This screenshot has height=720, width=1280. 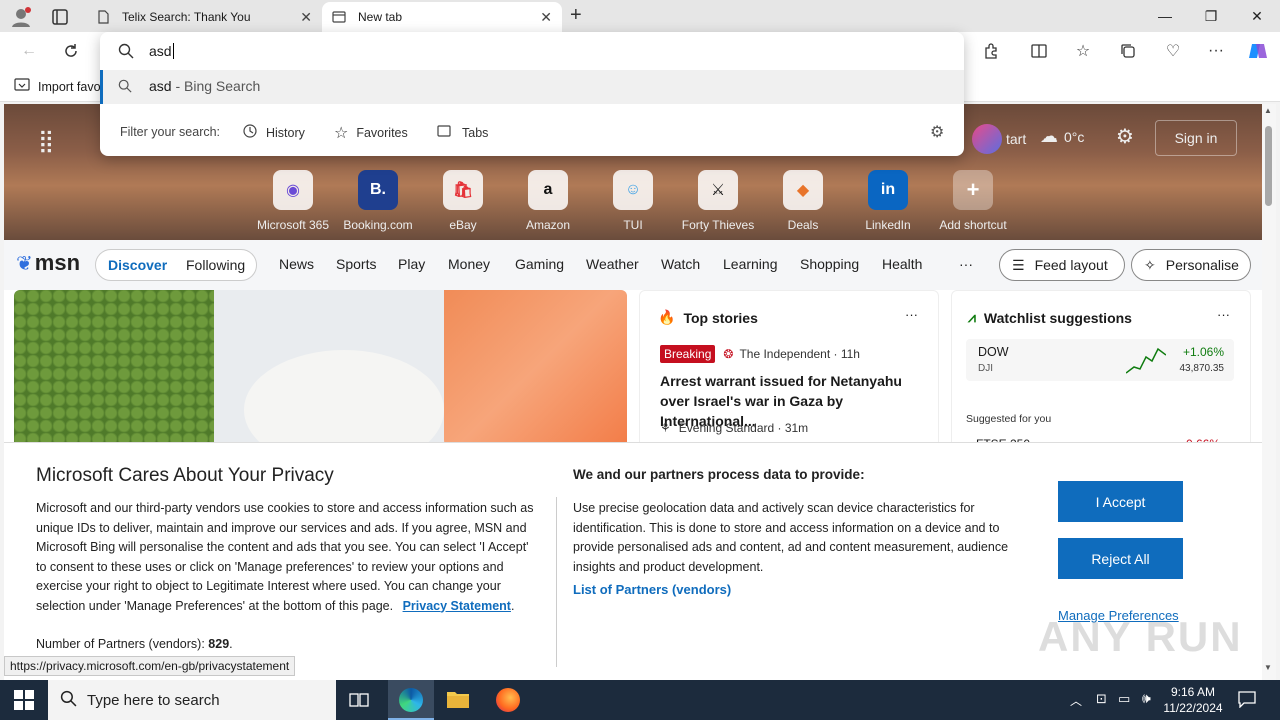 I want to click on shortcut-booking: B. Booking.com, so click(x=378, y=201).